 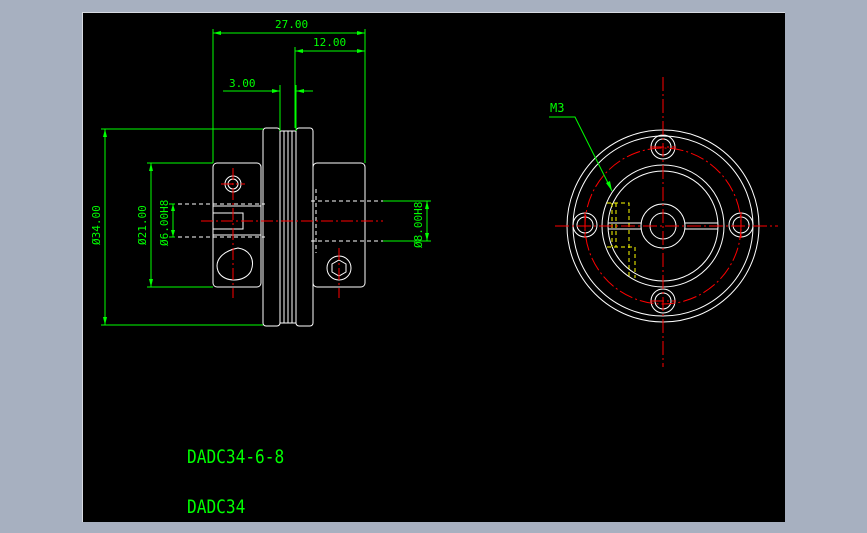 I want to click on left-flange, so click(x=271, y=227).